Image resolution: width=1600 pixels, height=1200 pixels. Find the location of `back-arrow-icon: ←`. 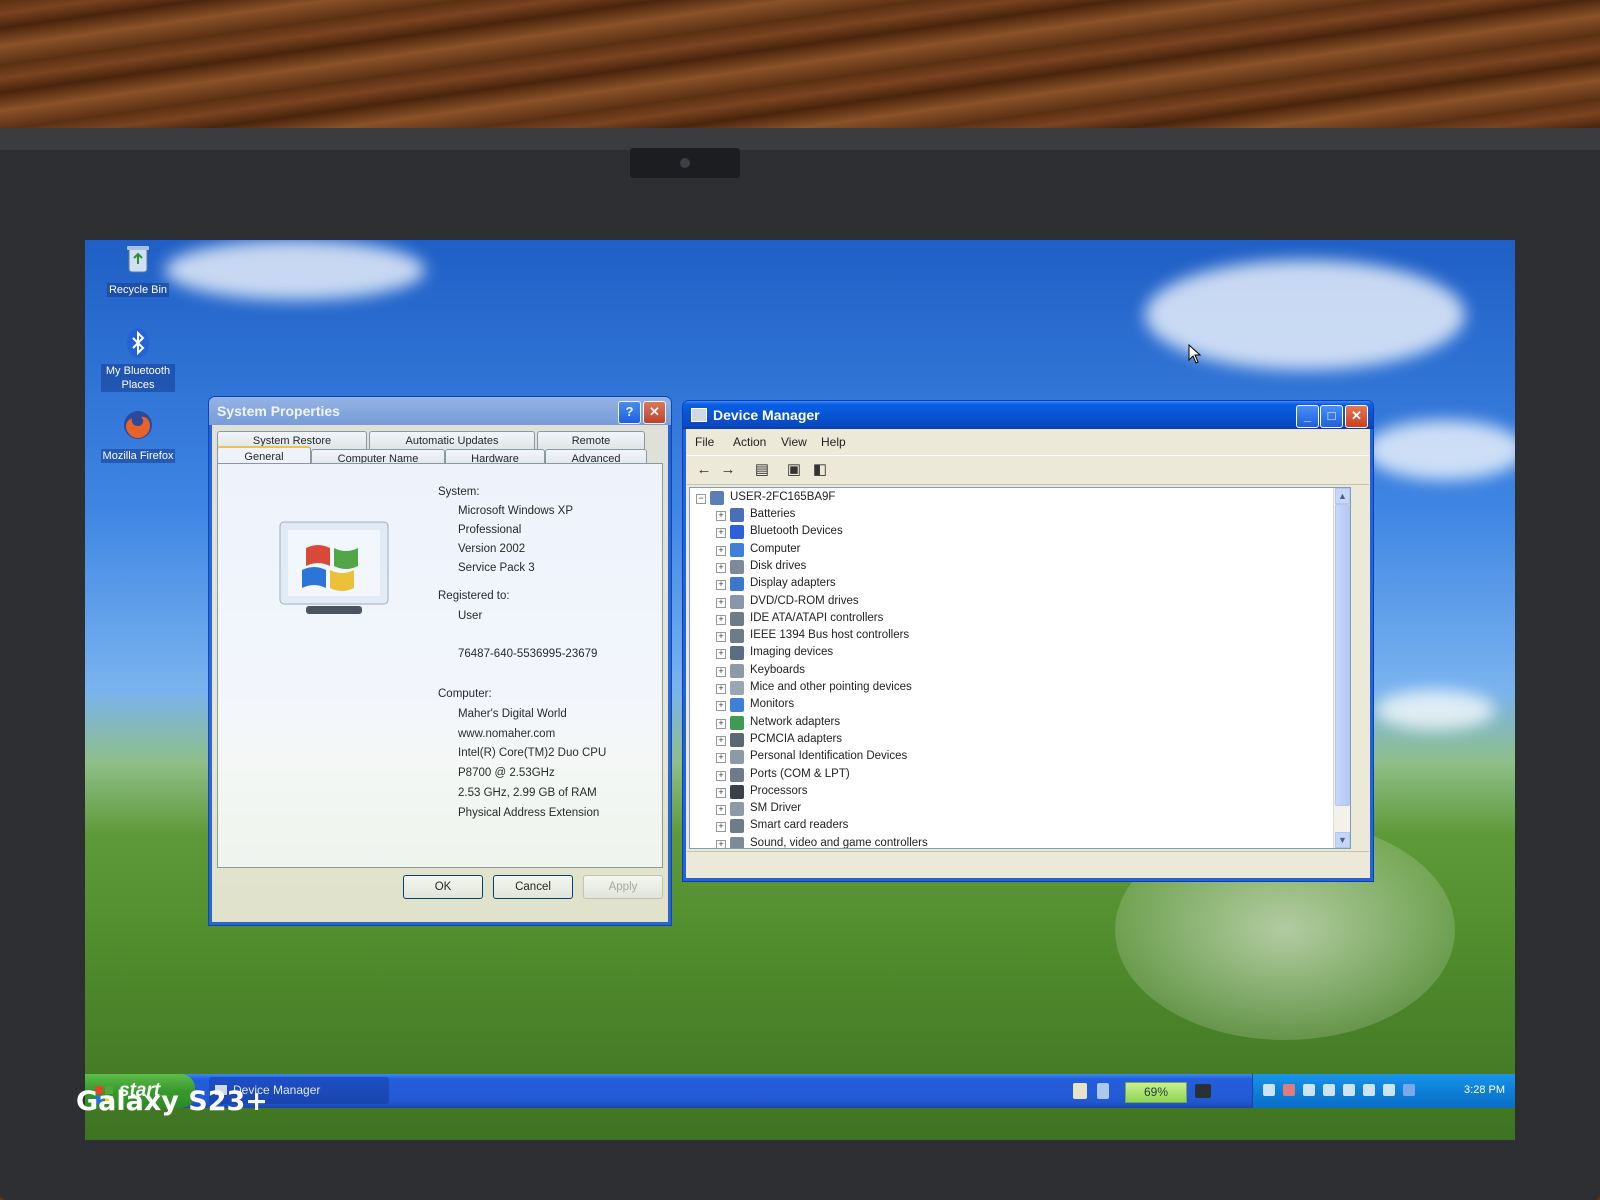

back-arrow-icon: ← is located at coordinates (704, 470).